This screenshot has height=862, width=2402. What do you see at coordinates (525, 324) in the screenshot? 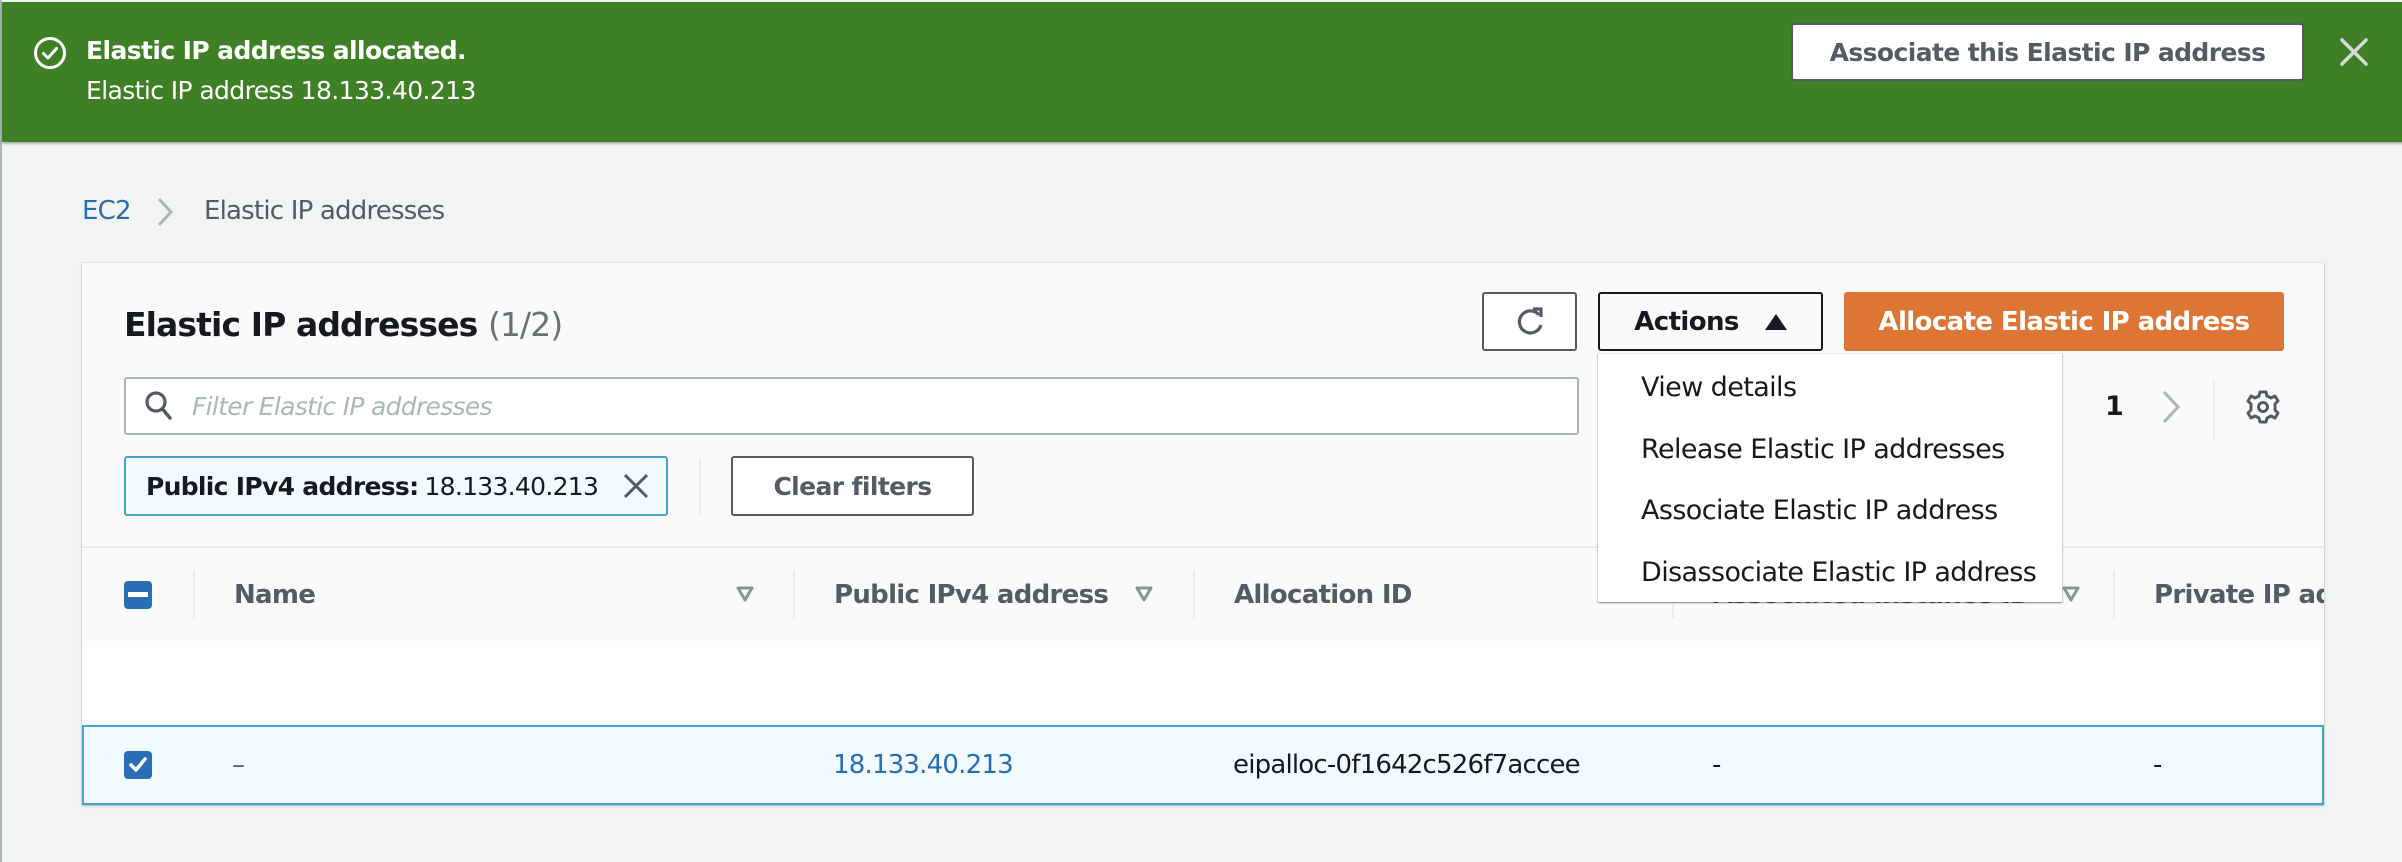
I see `selection-count: (1/2)` at bounding box center [525, 324].